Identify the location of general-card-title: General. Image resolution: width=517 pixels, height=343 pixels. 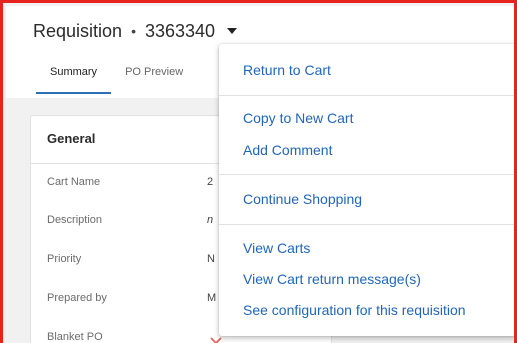
(71, 138).